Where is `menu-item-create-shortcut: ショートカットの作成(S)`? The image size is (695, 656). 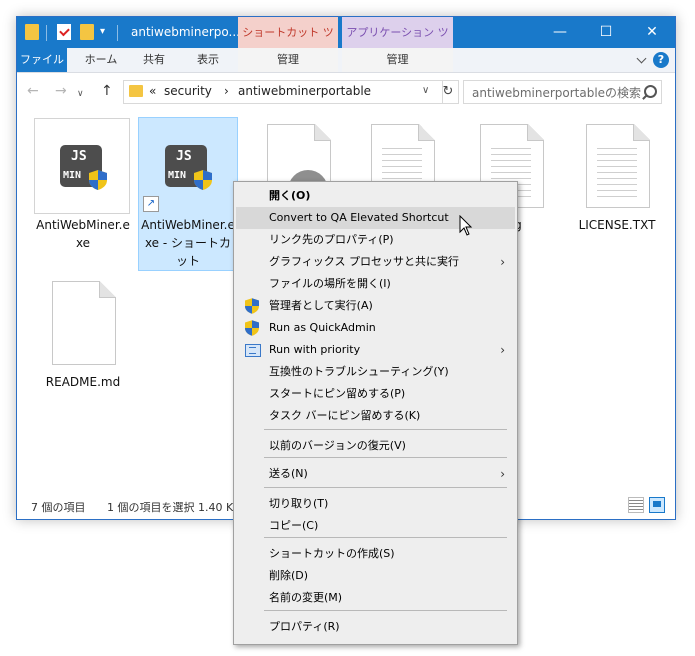 menu-item-create-shortcut: ショートカットの作成(S) is located at coordinates (375, 554).